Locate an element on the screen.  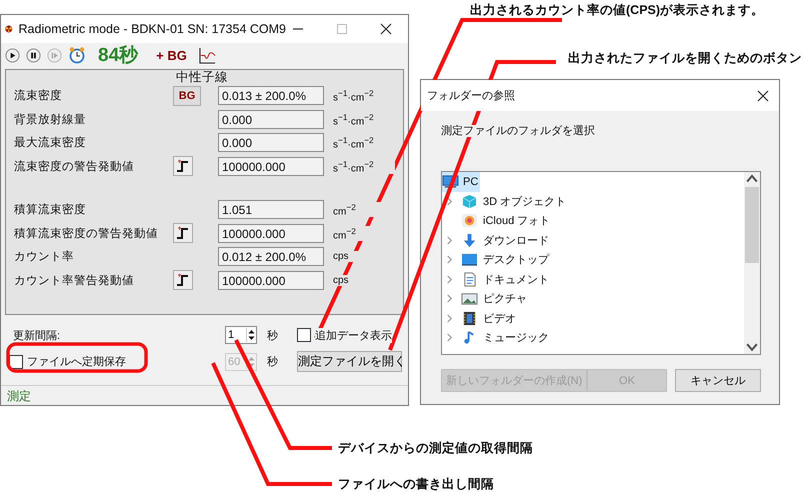
field-label: 背景放射線量 is located at coordinates (50, 119).